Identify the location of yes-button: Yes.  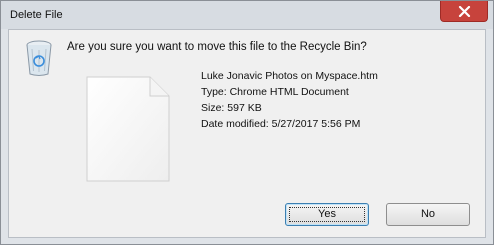
(327, 214).